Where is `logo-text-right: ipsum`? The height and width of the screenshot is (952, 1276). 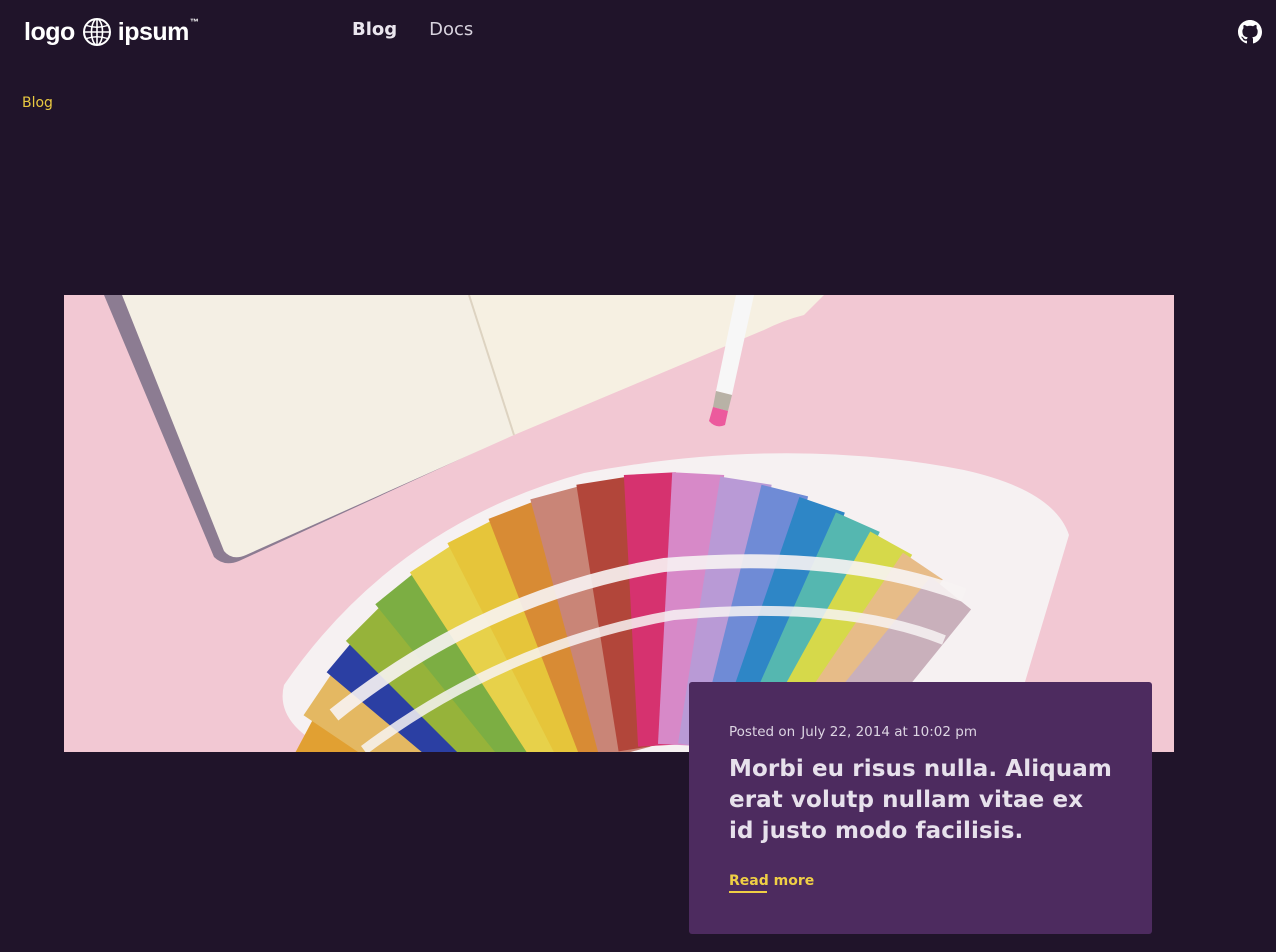
logo-text-right: ipsum is located at coordinates (153, 31).